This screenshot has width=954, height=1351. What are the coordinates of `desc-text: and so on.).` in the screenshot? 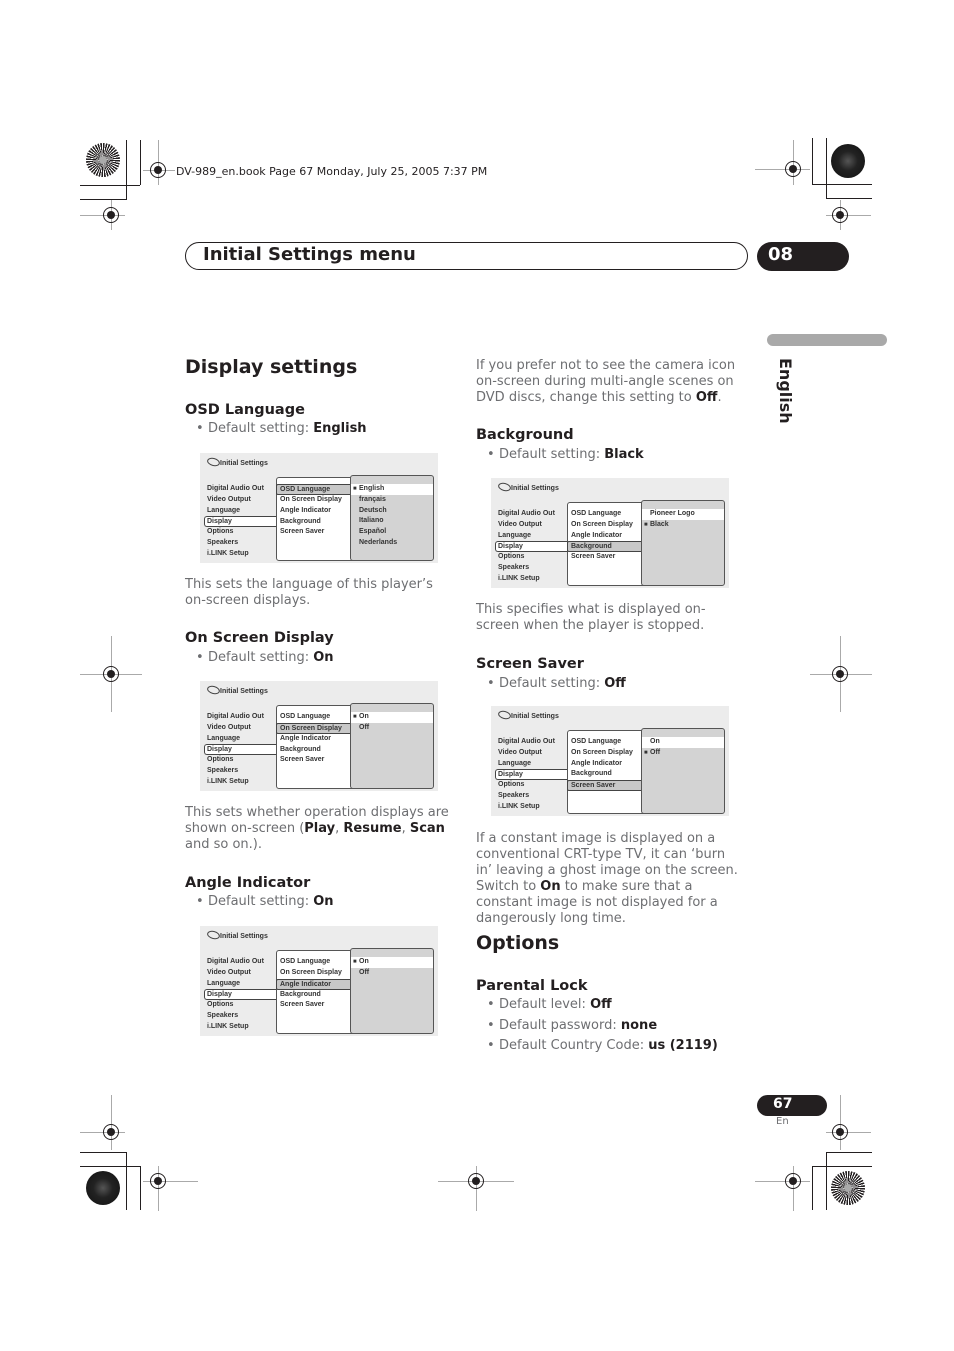 It's located at (223, 844).